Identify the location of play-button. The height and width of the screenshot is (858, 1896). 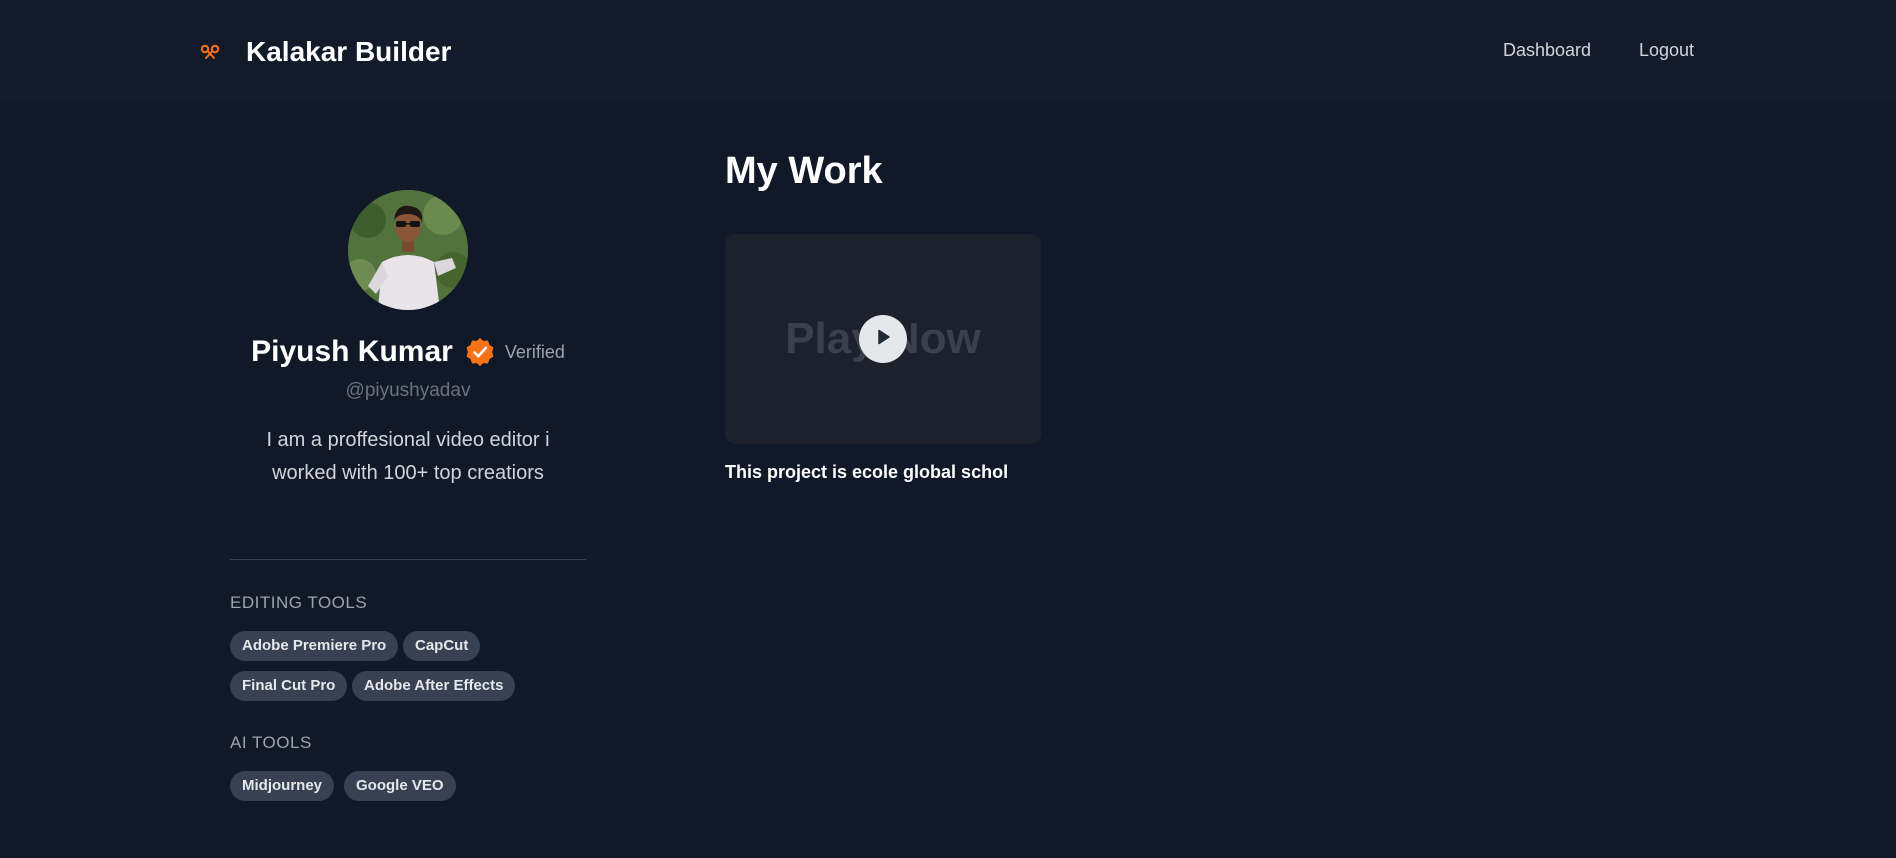
(883, 339).